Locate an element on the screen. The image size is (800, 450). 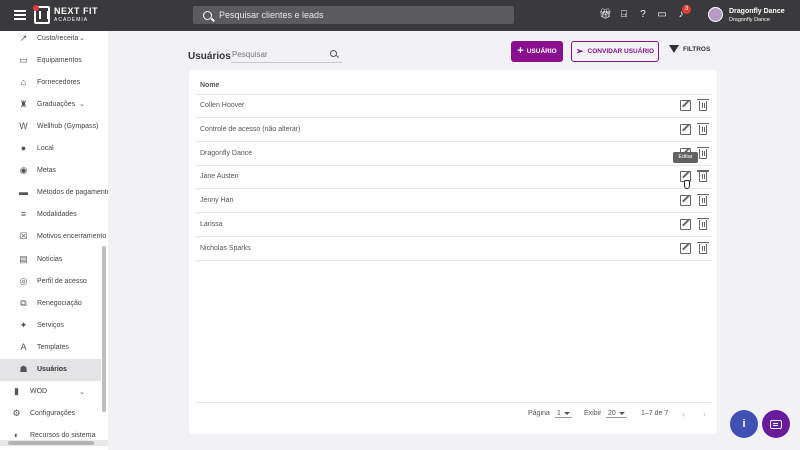
sidebar-item-modalidades: ≡ Modalidades is located at coordinates (50, 215).